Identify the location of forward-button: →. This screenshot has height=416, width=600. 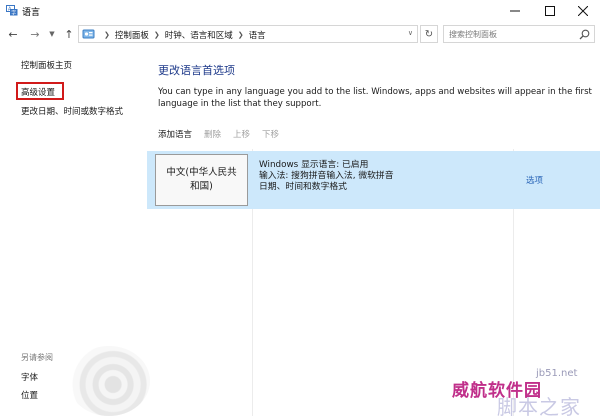
(35, 34).